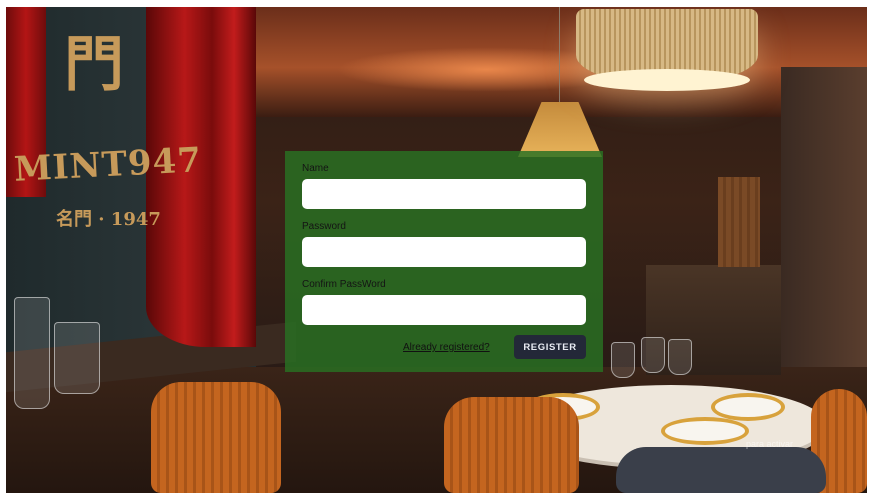 The width and height of the screenshot is (872, 493). What do you see at coordinates (770, 444) in the screenshot?
I see `watermark-text: para activar` at bounding box center [770, 444].